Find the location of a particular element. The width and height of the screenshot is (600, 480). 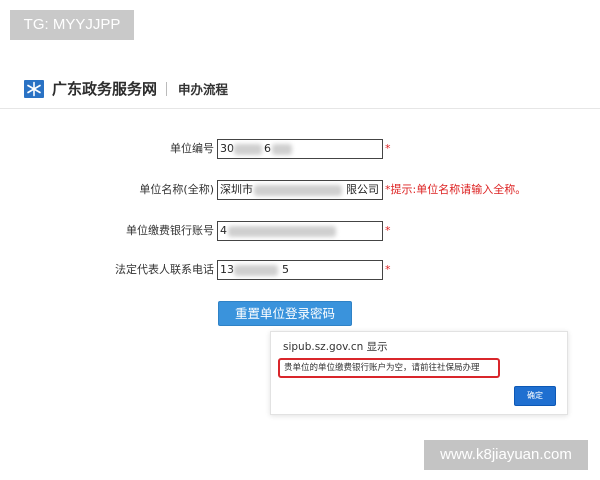

unit-number-value-start: 30 is located at coordinates (227, 148).